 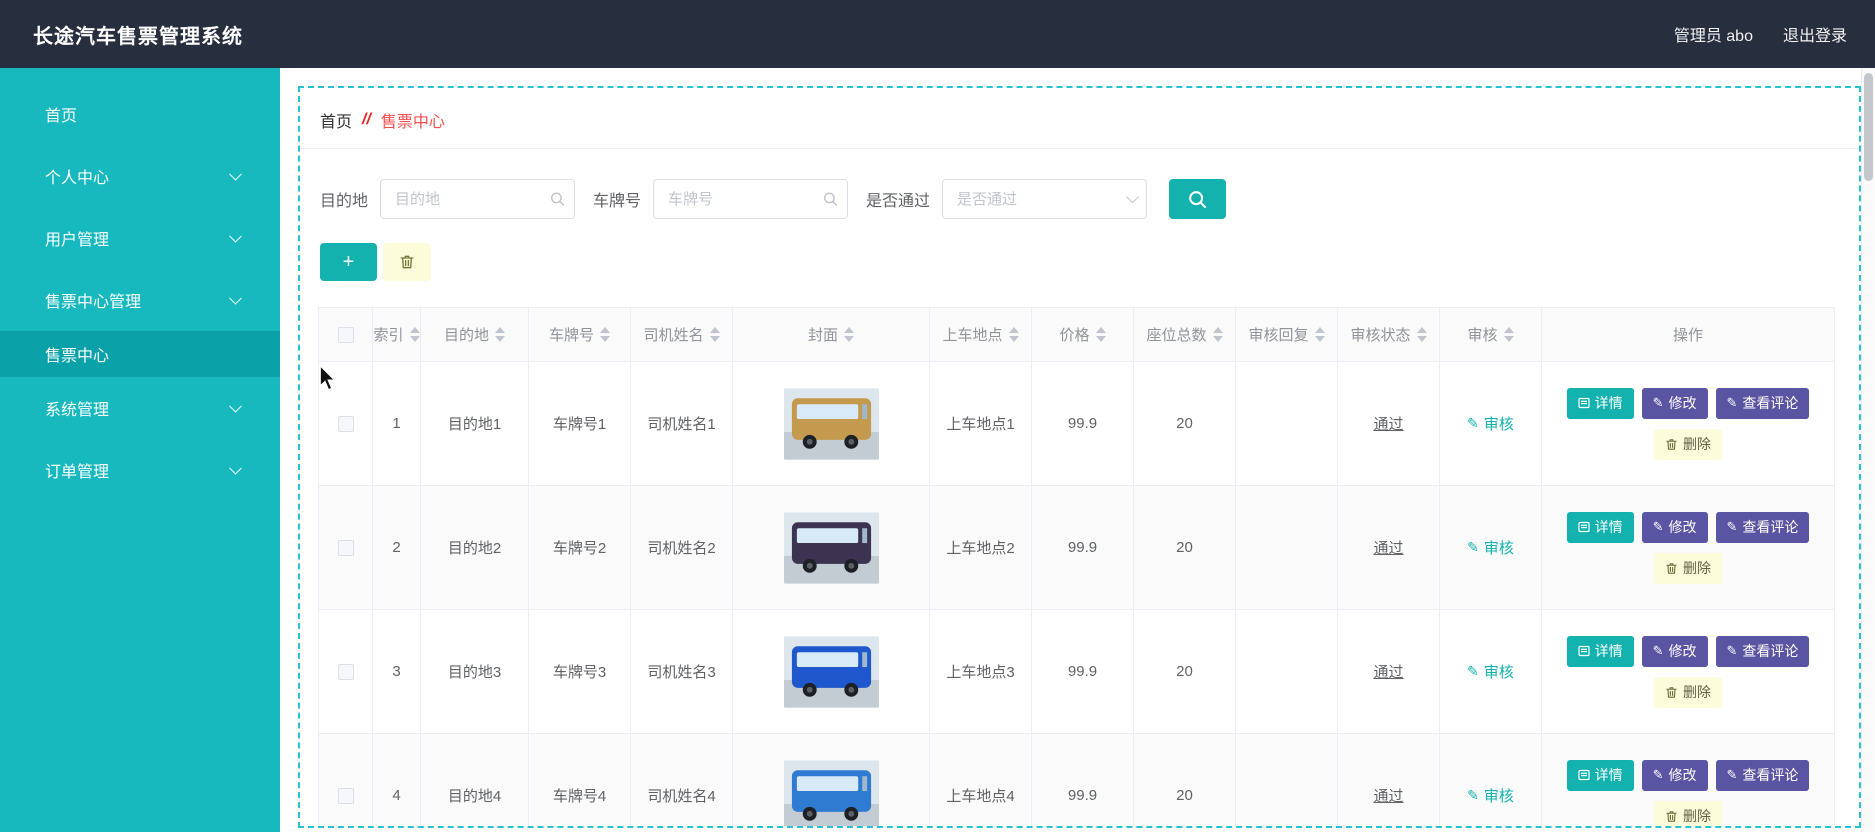 What do you see at coordinates (1198, 199) in the screenshot?
I see `search-button` at bounding box center [1198, 199].